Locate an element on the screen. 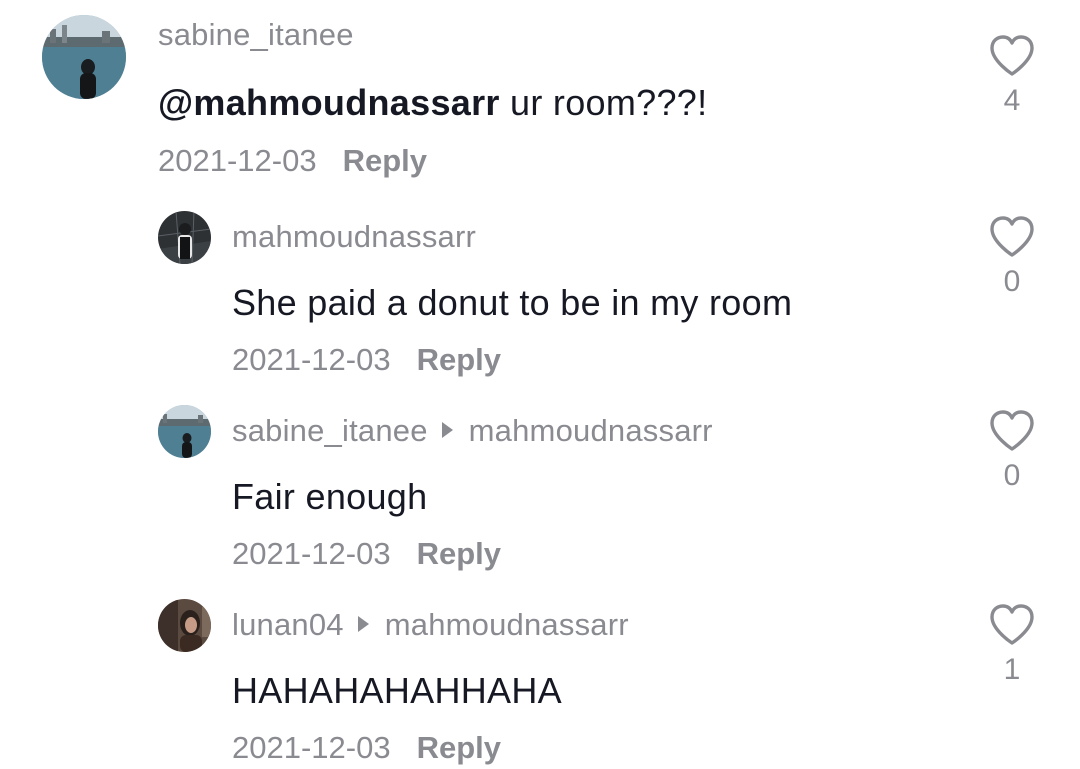  comment-text: @mahmoudnassarr ur room???! is located at coordinates (432, 103).